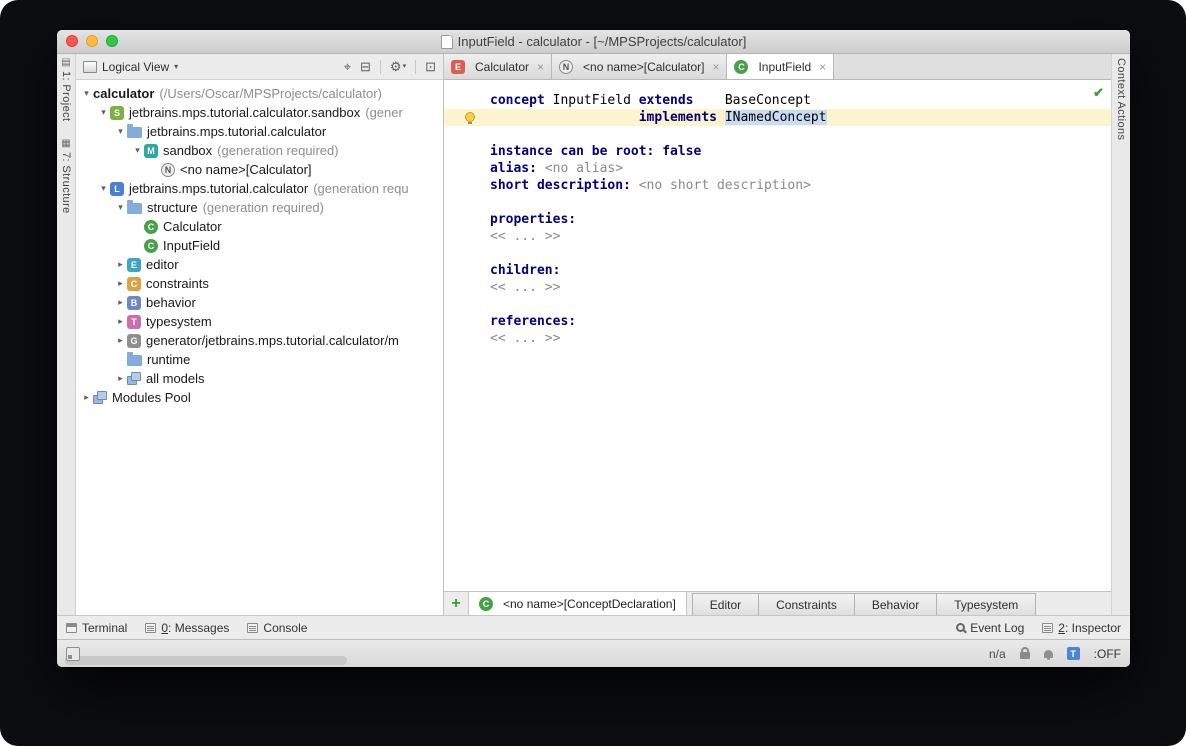 This screenshot has width=1186, height=746. I want to click on toolwindow-toggle-icon, so click(73, 653).